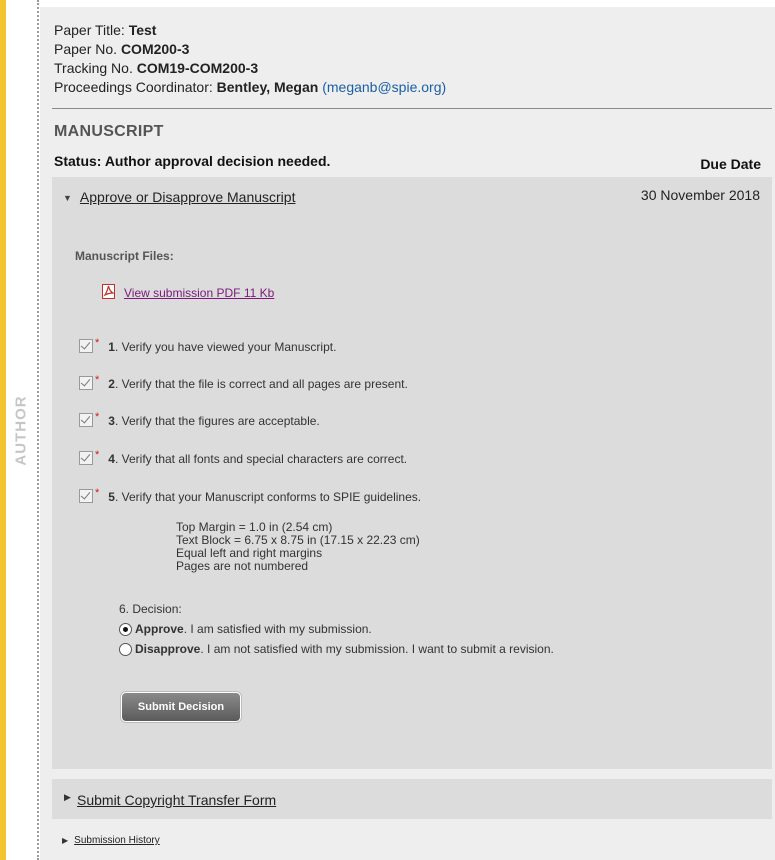 Image resolution: width=775 pixels, height=860 pixels. Describe the element at coordinates (384, 87) in the screenshot. I see `coordinator-email-link: meganb@spie.org` at that location.